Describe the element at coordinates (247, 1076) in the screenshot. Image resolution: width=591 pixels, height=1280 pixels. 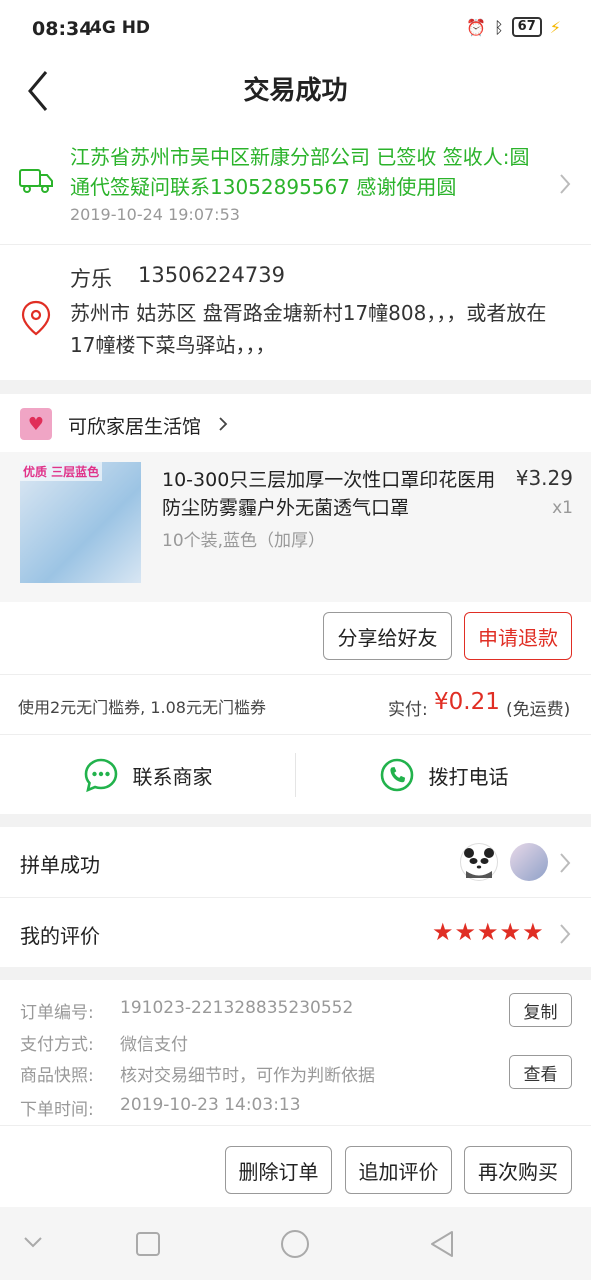
I see `snapshot-text: 核对交易细节时，可作为判断依据` at that location.